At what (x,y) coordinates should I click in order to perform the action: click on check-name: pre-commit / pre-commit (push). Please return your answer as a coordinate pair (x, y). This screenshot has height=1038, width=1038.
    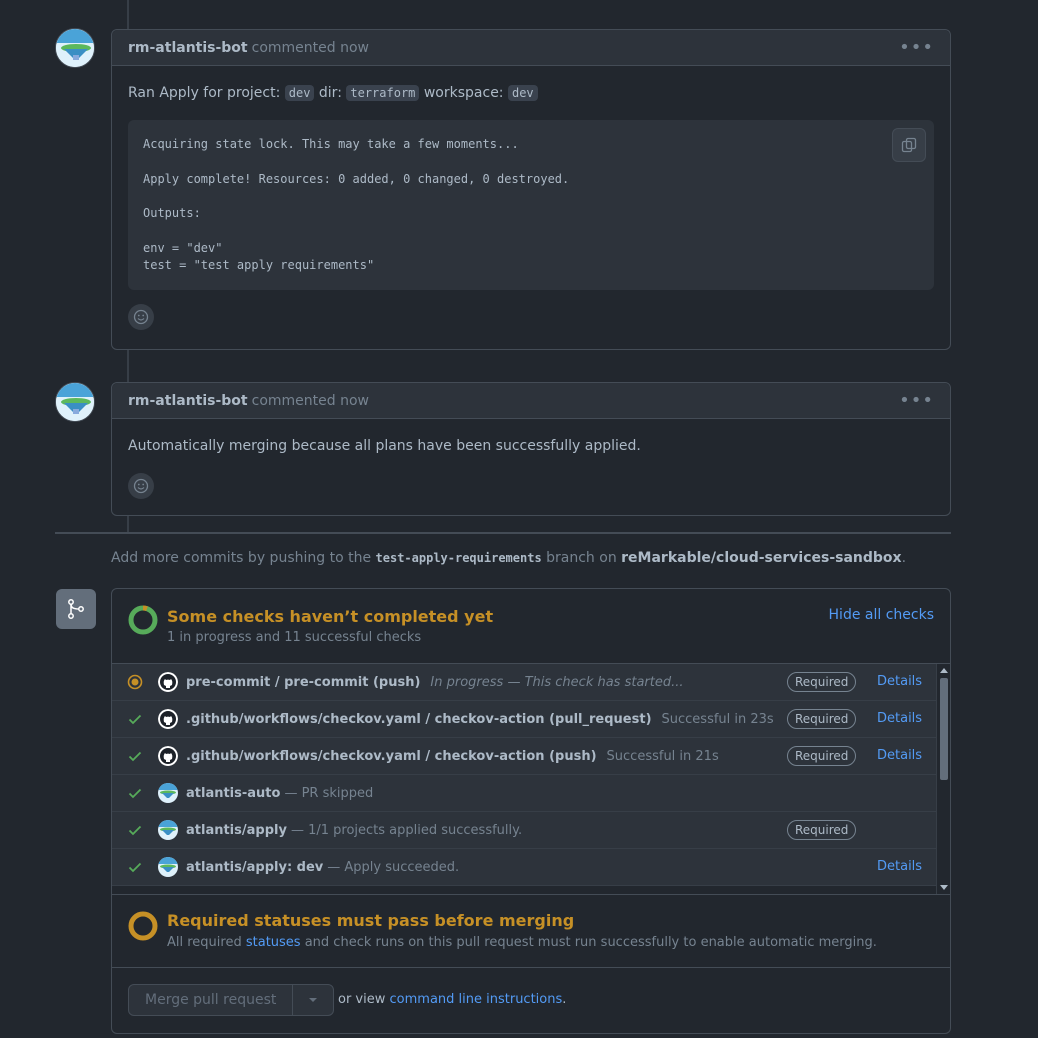
    Looking at the image, I should click on (303, 682).